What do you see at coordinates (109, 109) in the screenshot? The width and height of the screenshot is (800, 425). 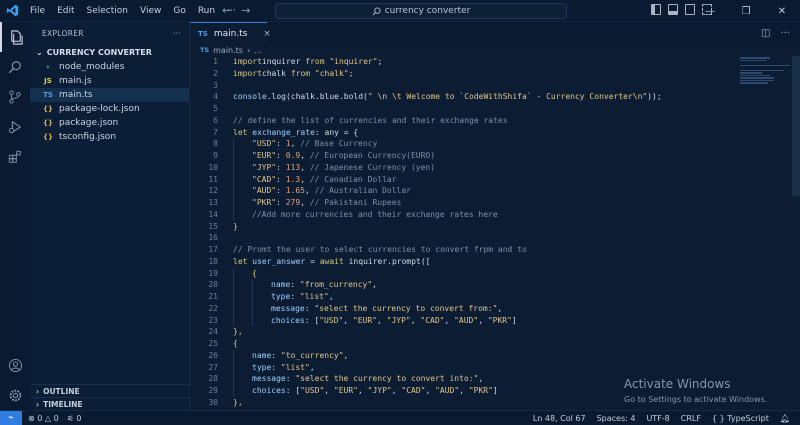 I see `sidebar-item-package-lock-json: {} package-lock.json` at bounding box center [109, 109].